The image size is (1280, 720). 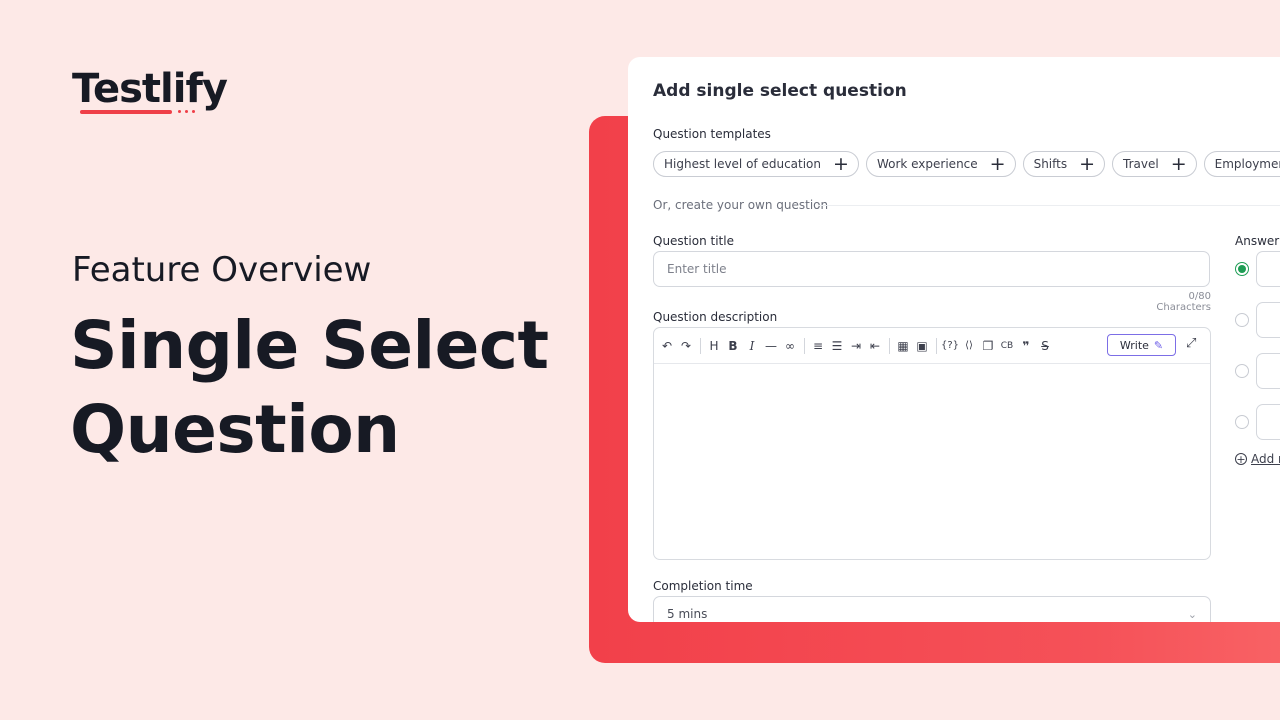 I want to click on horizontal-rule-icon: —, so click(x=771, y=346).